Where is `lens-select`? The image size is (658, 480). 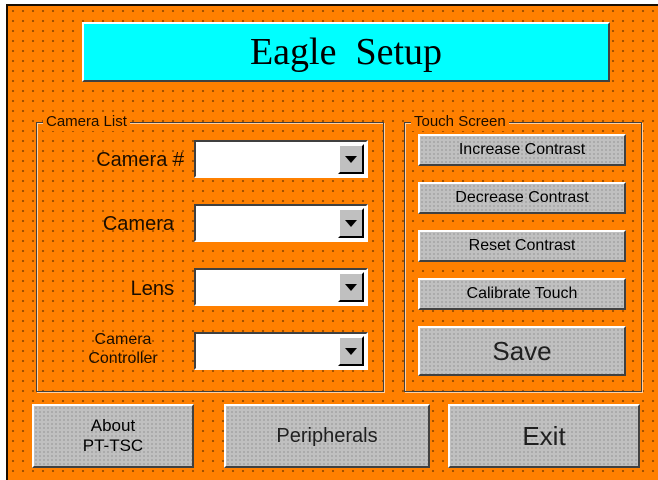
lens-select is located at coordinates (281, 287).